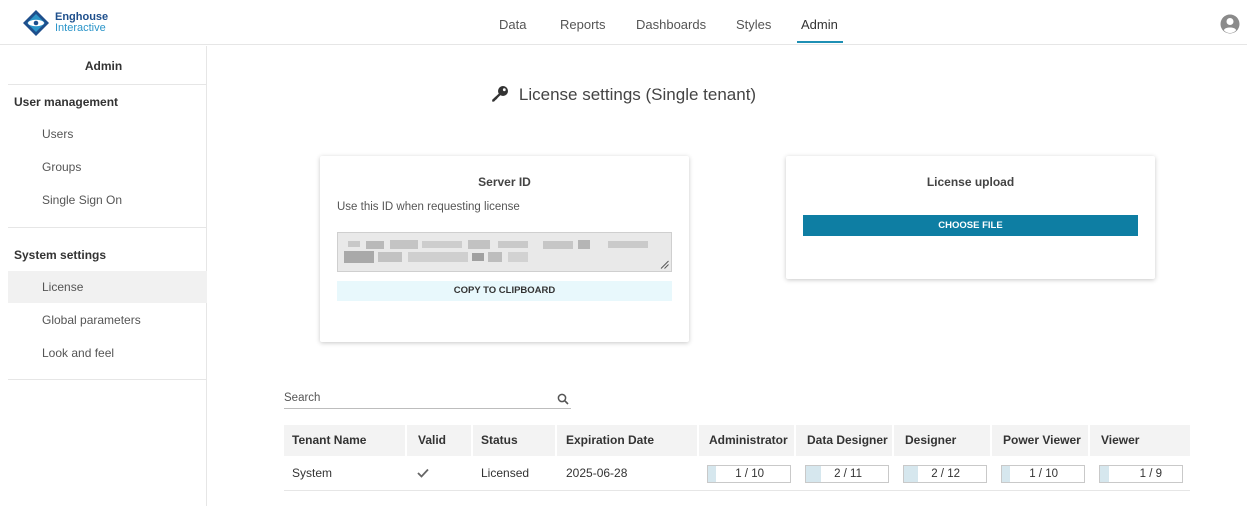  What do you see at coordinates (847, 440) in the screenshot?
I see `column-header-data-designer: Data Designer` at bounding box center [847, 440].